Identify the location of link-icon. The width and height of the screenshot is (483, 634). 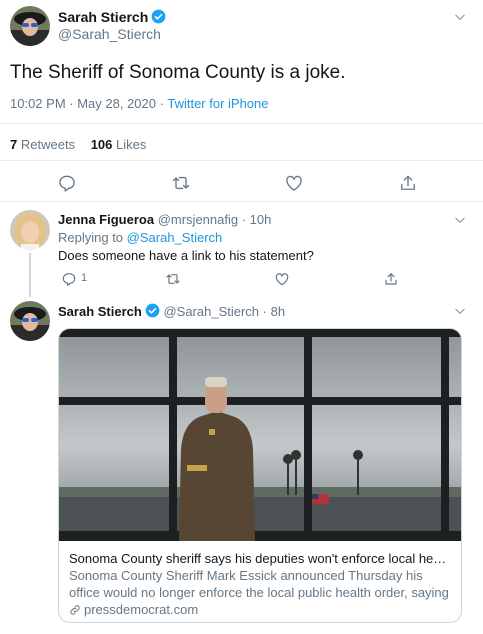
(75, 610).